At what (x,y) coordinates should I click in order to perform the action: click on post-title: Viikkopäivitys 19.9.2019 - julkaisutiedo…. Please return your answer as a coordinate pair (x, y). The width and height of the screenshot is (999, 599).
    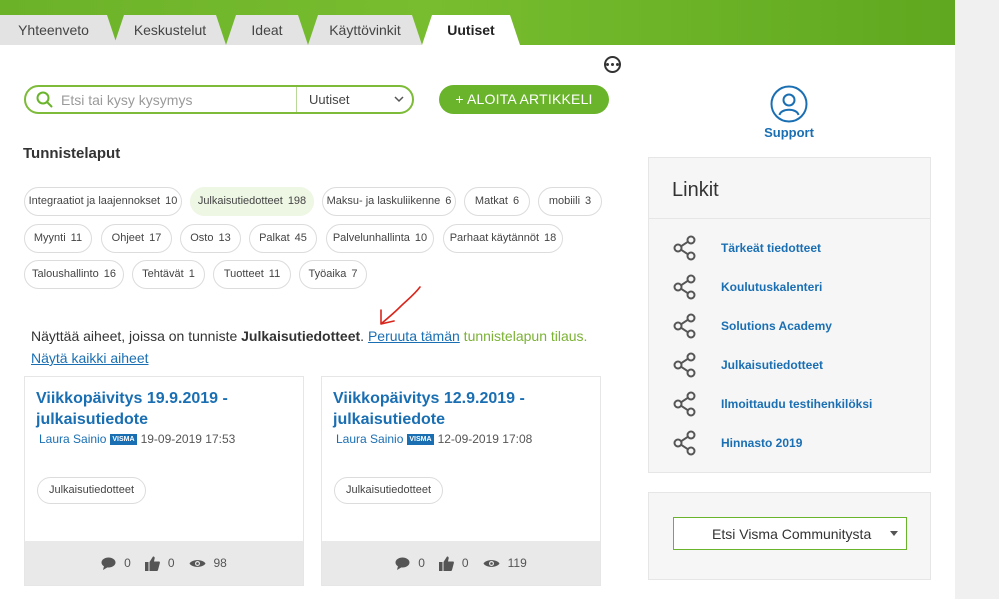
    Looking at the image, I should click on (166, 409).